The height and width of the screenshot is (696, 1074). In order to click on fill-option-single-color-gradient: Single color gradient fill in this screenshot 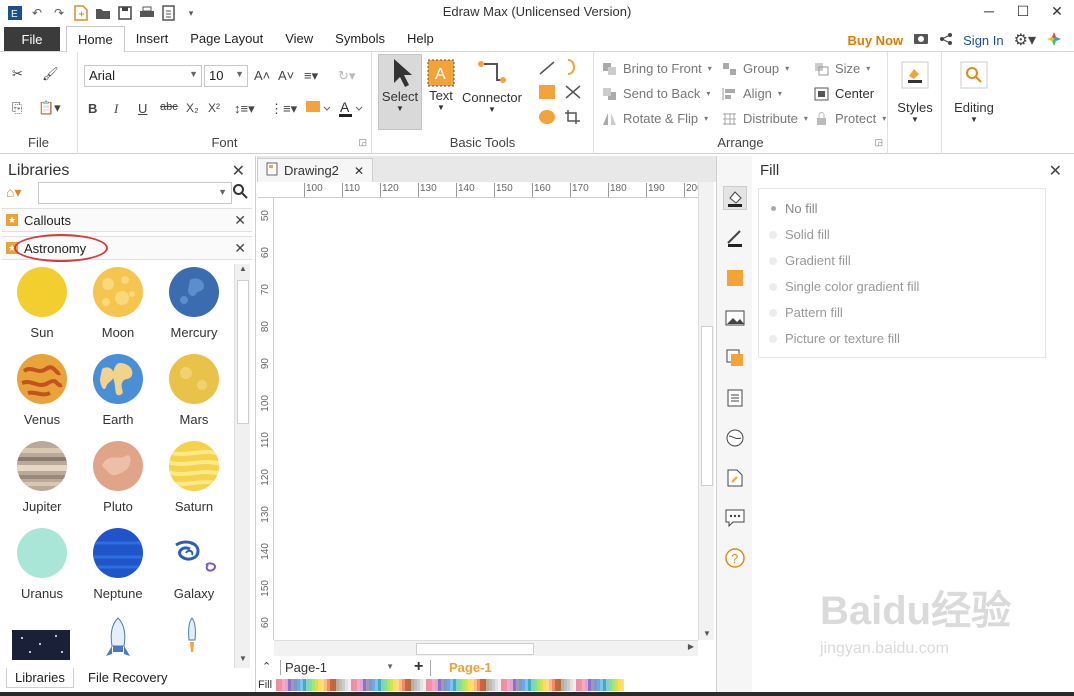, I will do `click(844, 286)`.